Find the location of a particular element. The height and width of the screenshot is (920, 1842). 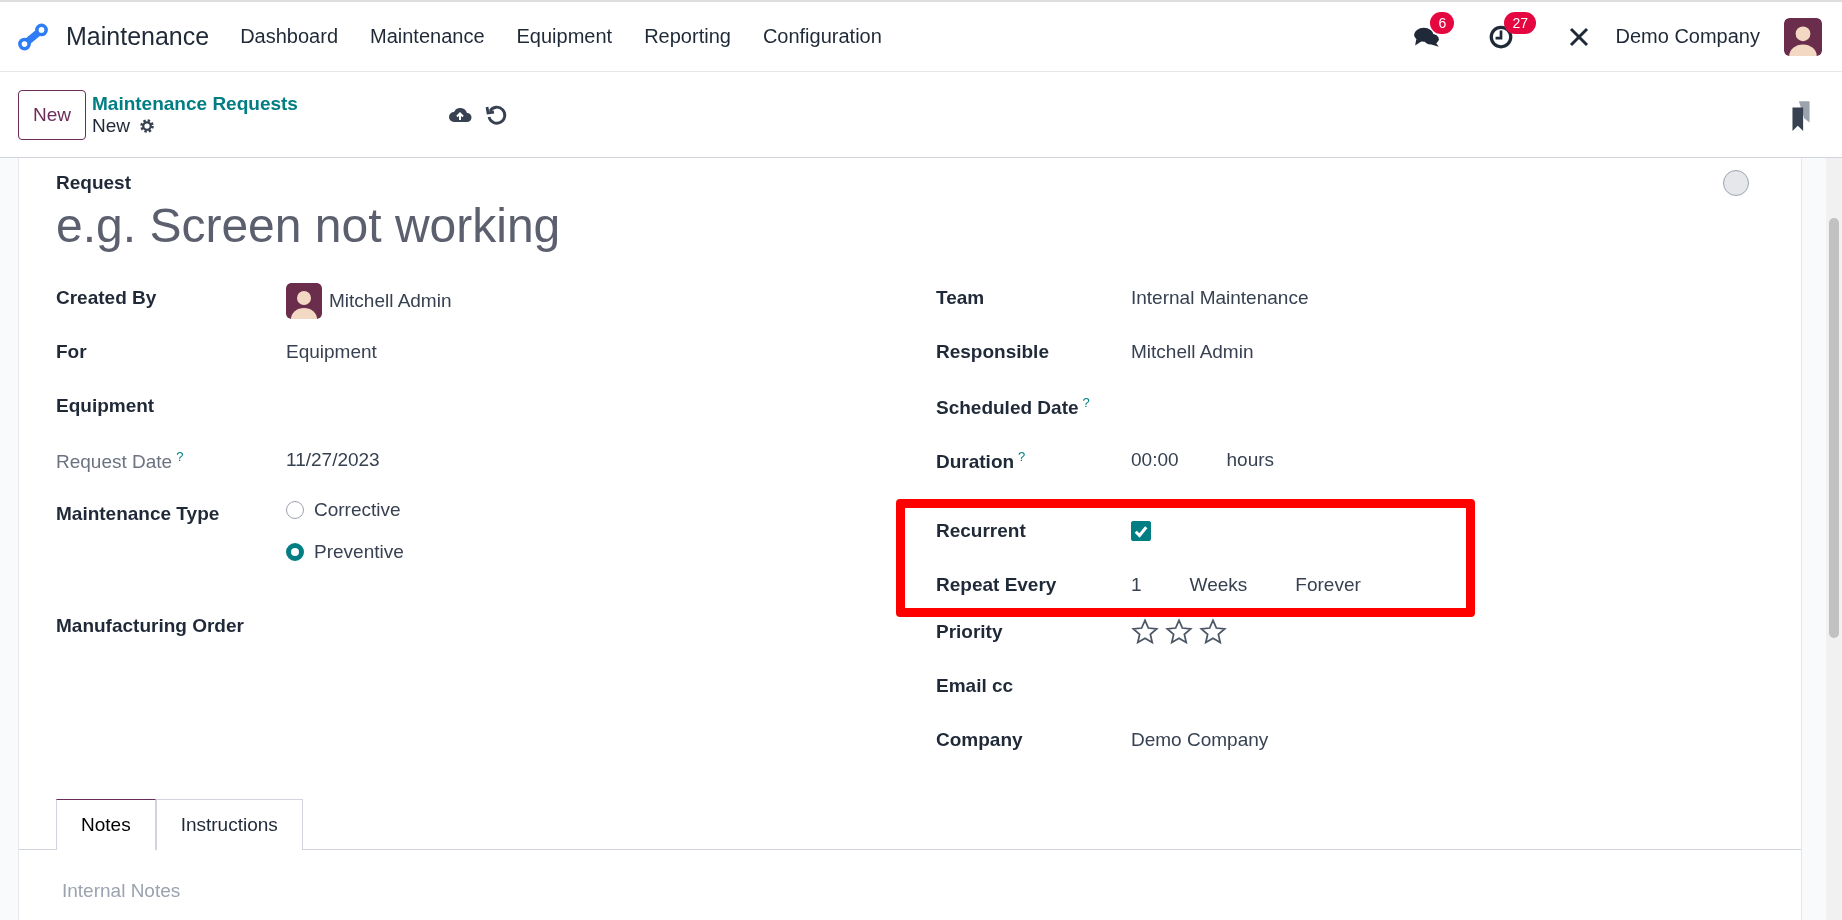

field-label: Company is located at coordinates (980, 739).